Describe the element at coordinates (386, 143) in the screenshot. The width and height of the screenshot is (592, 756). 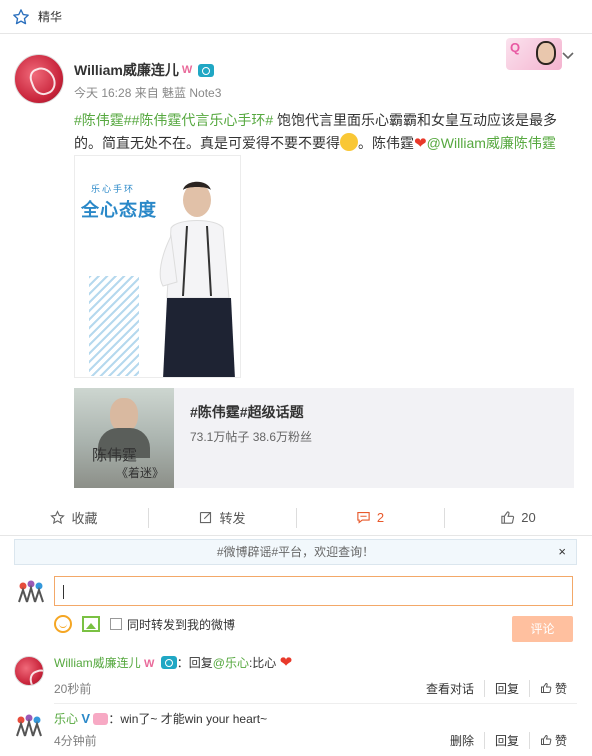
I see `post-text-body: 。陈伟霆` at that location.